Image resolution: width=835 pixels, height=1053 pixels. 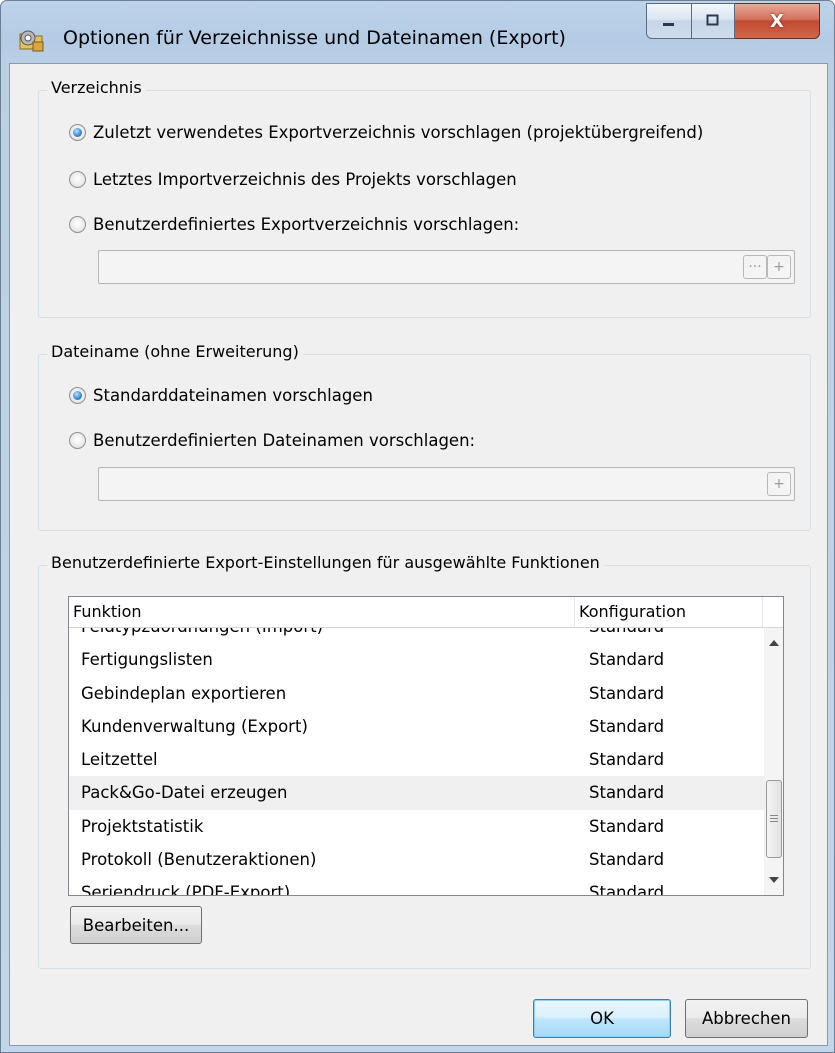 I want to click on ellipsis-icon: ···, so click(x=755, y=267).